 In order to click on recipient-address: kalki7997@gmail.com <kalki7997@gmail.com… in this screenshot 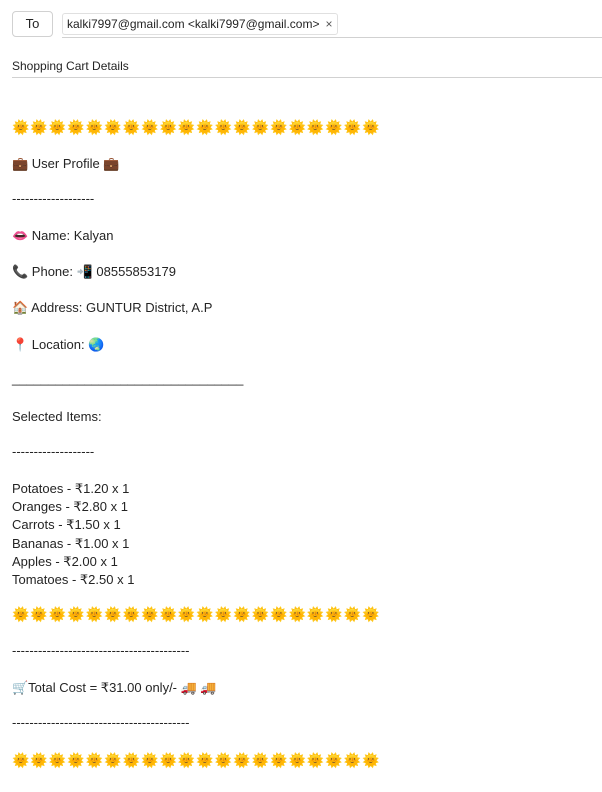, I will do `click(193, 24)`.